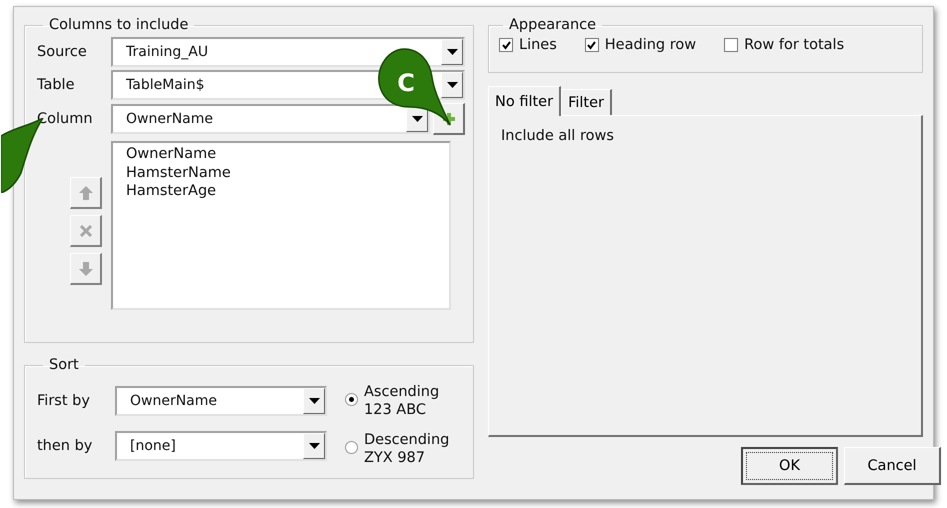 The image size is (947, 508). I want to click on field-label: Table, so click(56, 85).